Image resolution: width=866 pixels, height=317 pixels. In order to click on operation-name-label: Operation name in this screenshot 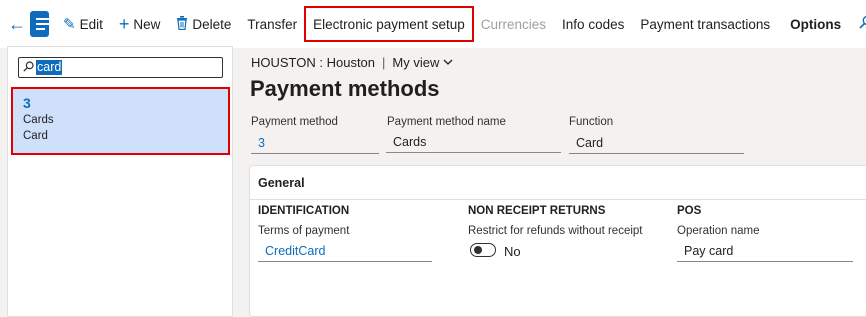, I will do `click(718, 231)`.